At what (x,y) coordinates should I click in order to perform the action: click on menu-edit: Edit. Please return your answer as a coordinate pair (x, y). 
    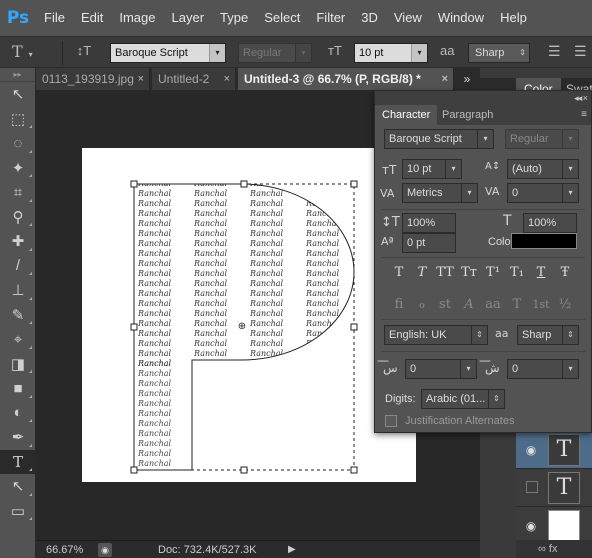
    Looking at the image, I should click on (92, 18).